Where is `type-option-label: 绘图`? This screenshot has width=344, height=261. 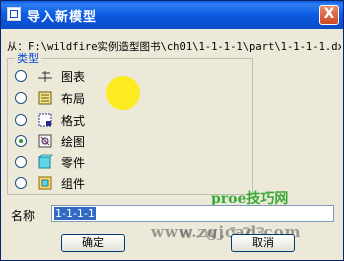 type-option-label: 绘图 is located at coordinates (73, 142).